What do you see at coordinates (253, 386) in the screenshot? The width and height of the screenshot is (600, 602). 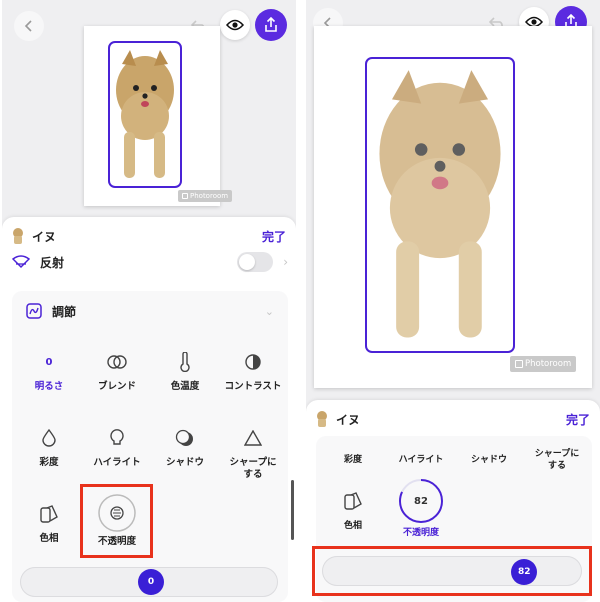 I see `tool-label: コントラスト` at bounding box center [253, 386].